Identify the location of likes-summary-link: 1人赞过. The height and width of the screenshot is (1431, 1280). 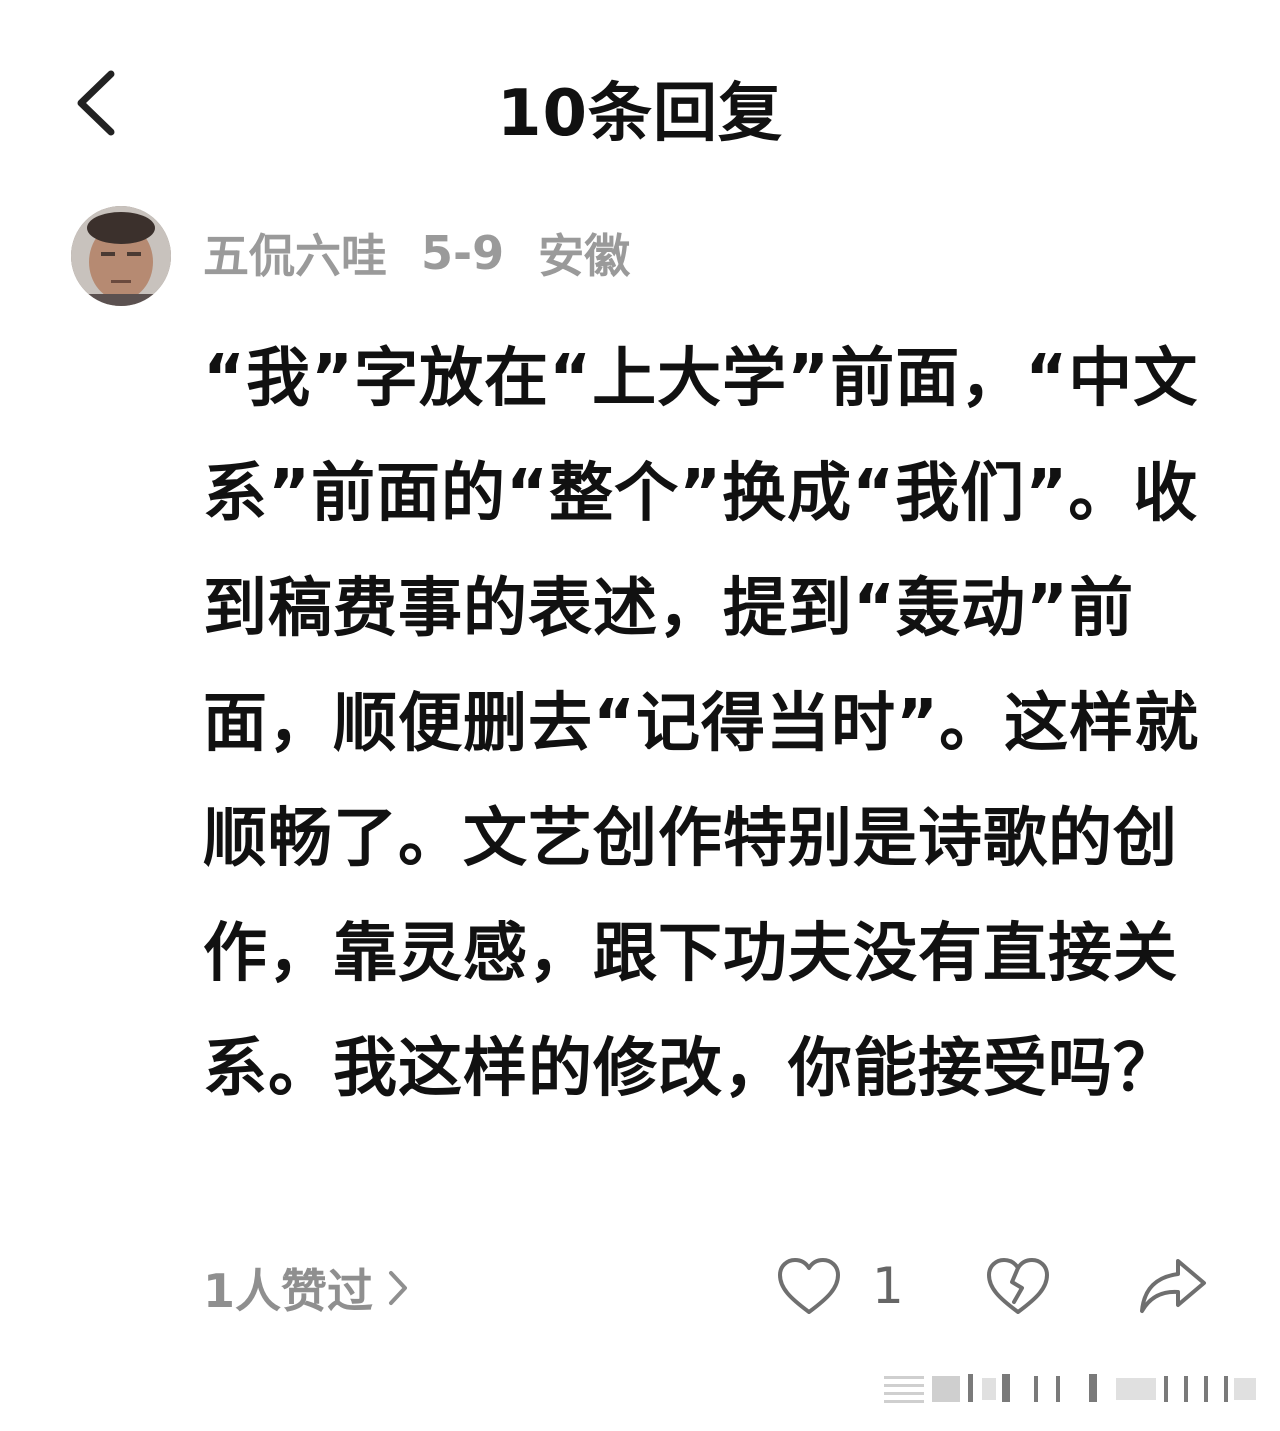
(306, 1288).